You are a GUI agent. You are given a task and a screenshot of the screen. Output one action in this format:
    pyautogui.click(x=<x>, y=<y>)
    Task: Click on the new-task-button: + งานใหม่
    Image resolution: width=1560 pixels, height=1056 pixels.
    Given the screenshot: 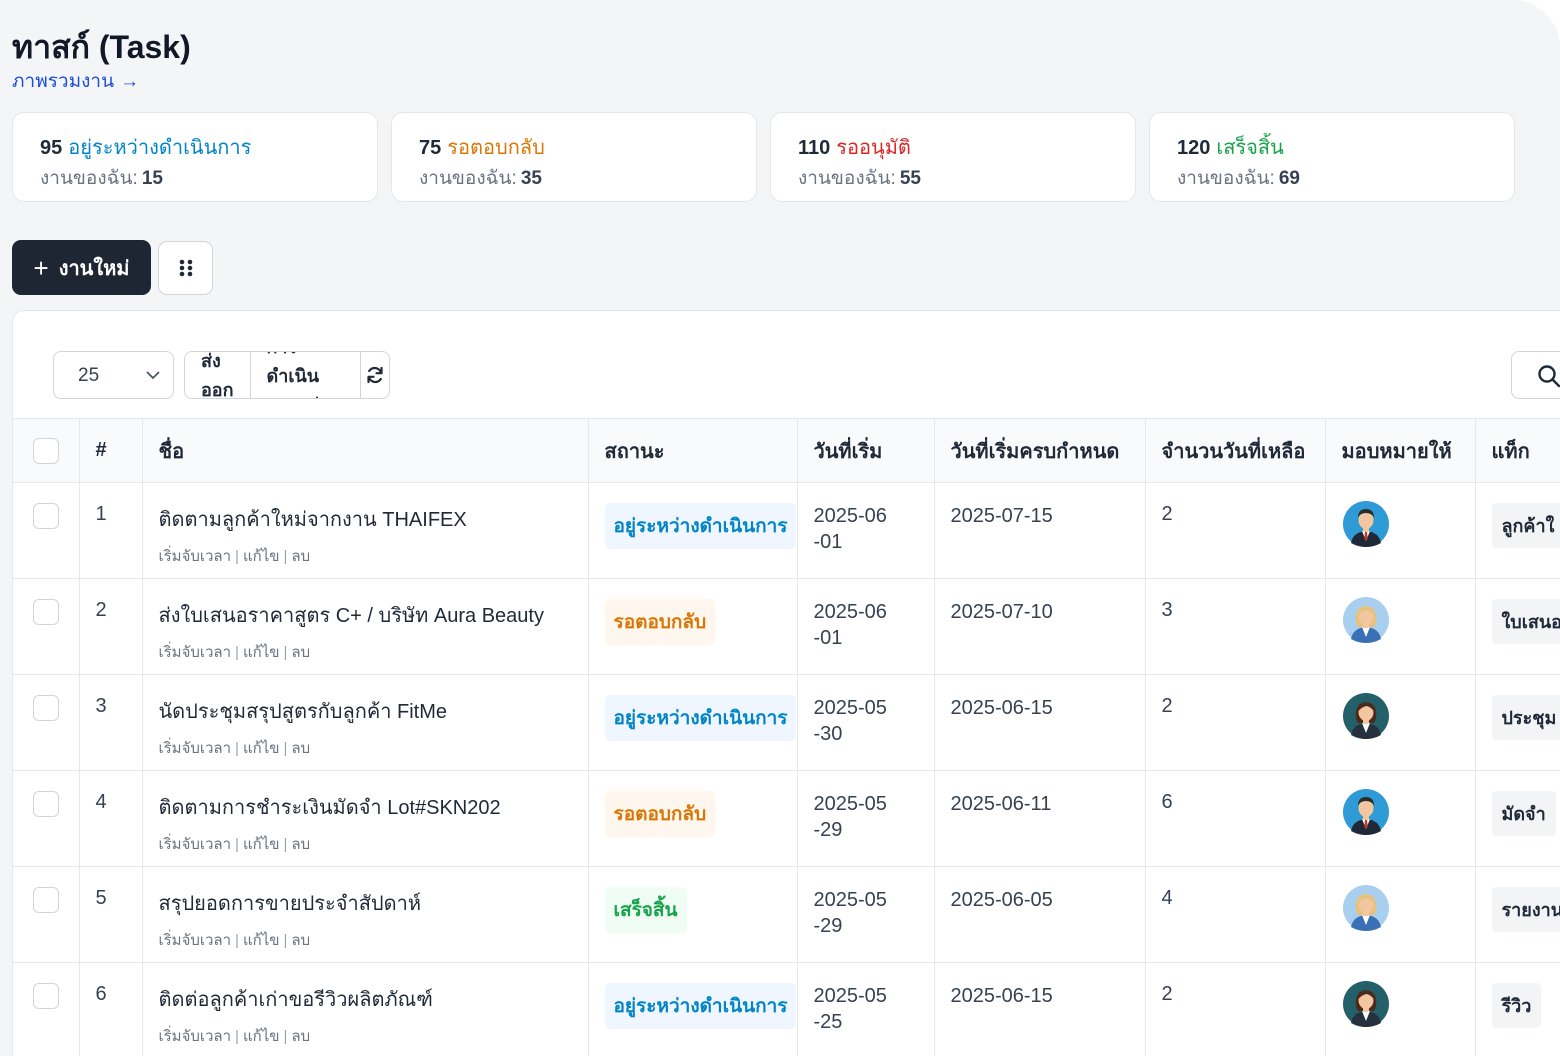 What is the action you would take?
    pyautogui.click(x=81, y=267)
    